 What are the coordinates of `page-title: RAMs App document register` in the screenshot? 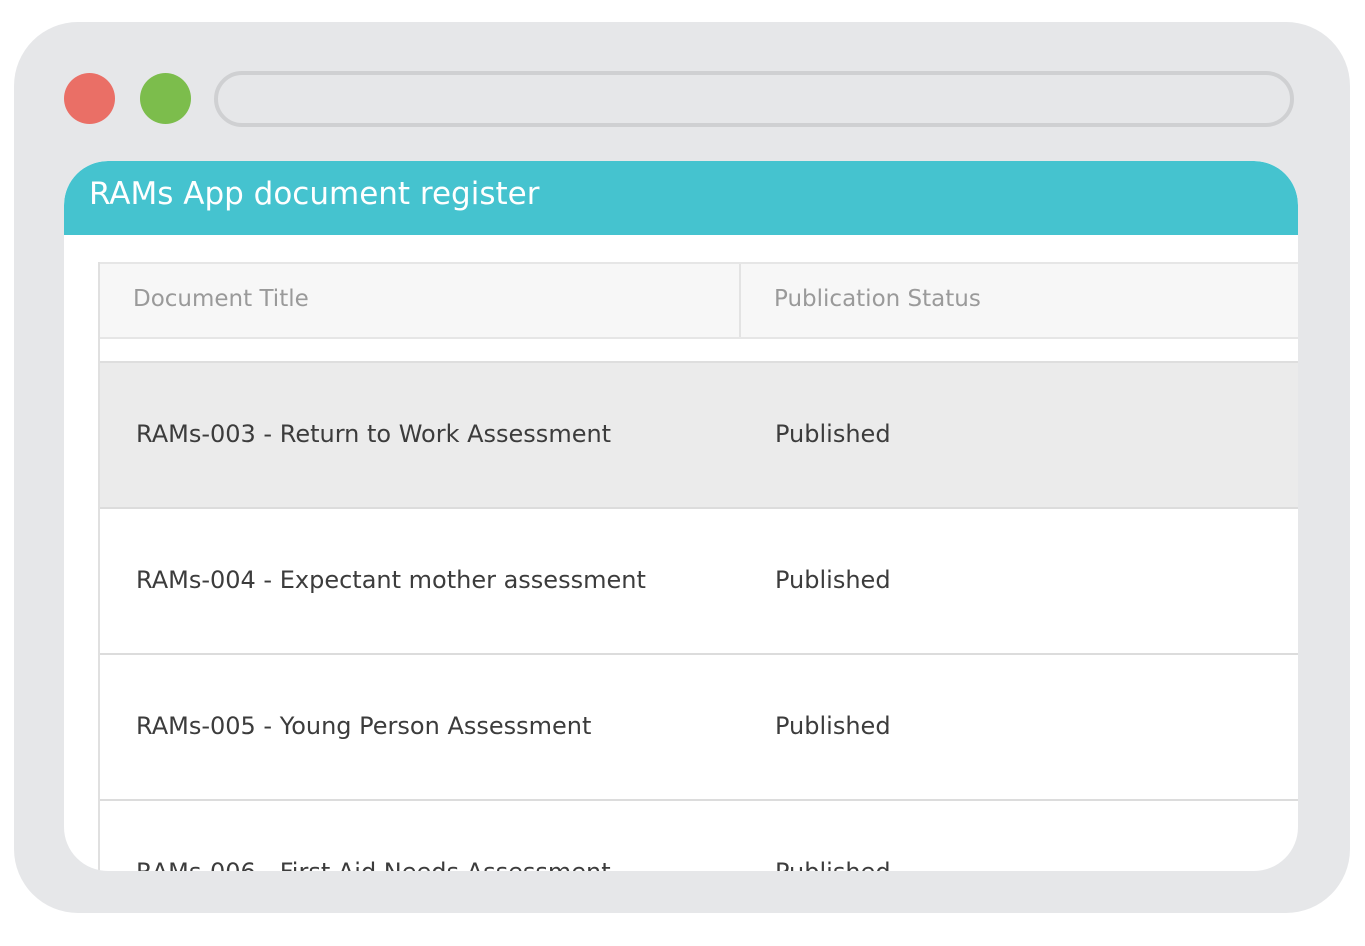 It's located at (314, 194).